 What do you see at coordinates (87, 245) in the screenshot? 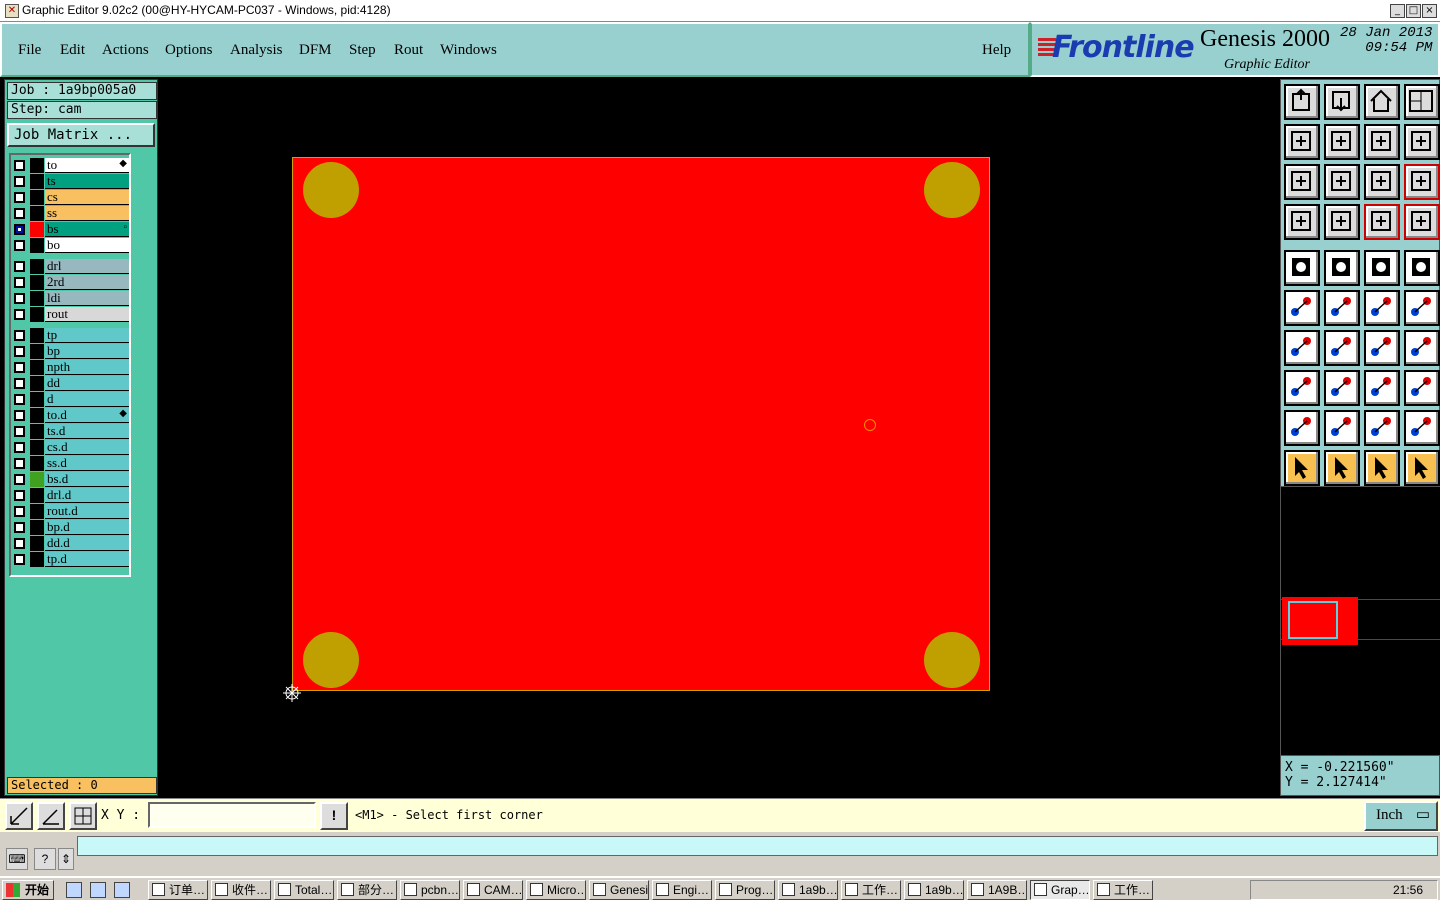
I see `layer-name: bo` at bounding box center [87, 245].